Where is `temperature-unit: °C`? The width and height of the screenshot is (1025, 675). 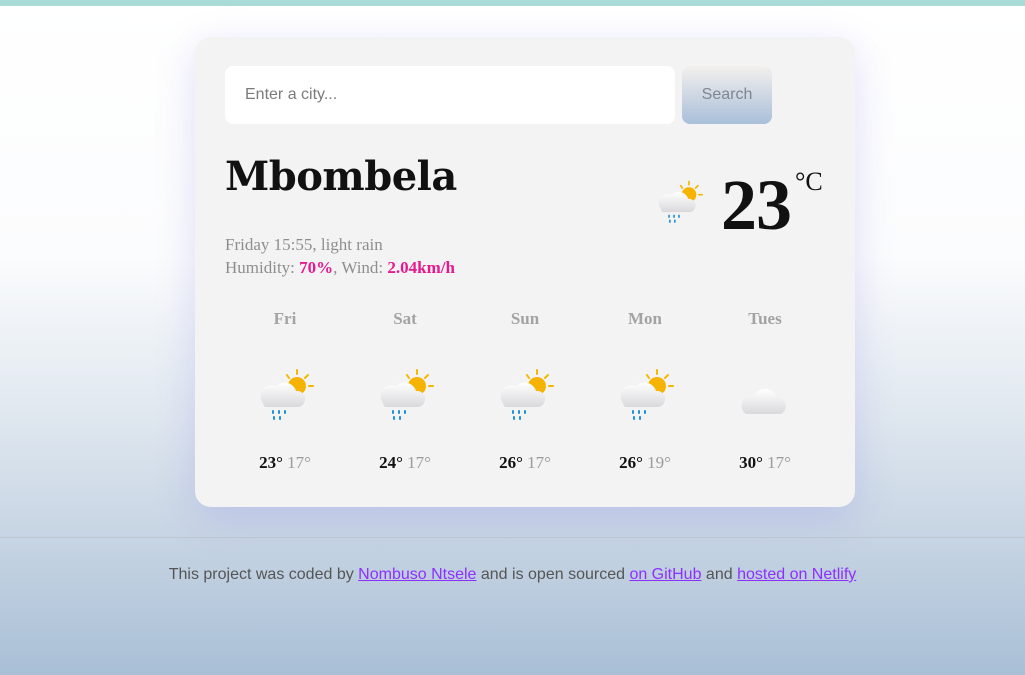 temperature-unit: °C is located at coordinates (809, 182).